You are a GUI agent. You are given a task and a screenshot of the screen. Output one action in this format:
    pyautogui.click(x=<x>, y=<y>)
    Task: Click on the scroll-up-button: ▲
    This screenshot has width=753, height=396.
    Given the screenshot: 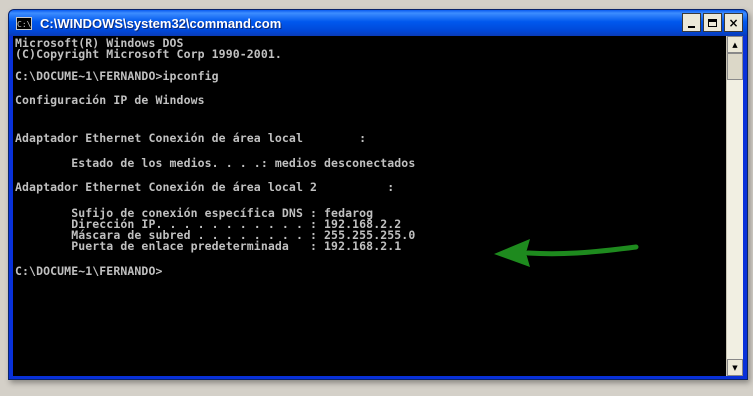 What is the action you would take?
    pyautogui.click(x=735, y=44)
    